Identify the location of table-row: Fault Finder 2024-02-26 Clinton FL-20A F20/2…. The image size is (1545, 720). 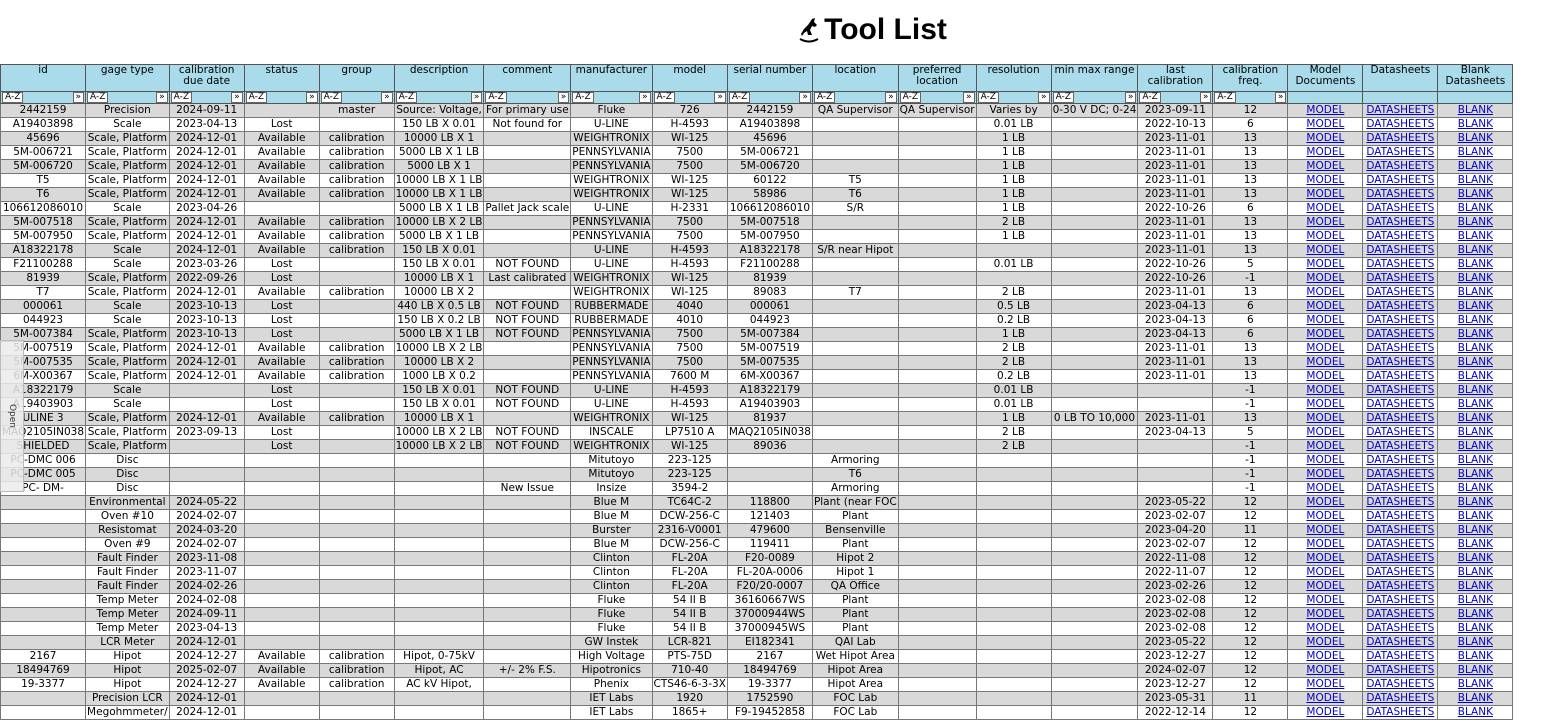
(757, 586).